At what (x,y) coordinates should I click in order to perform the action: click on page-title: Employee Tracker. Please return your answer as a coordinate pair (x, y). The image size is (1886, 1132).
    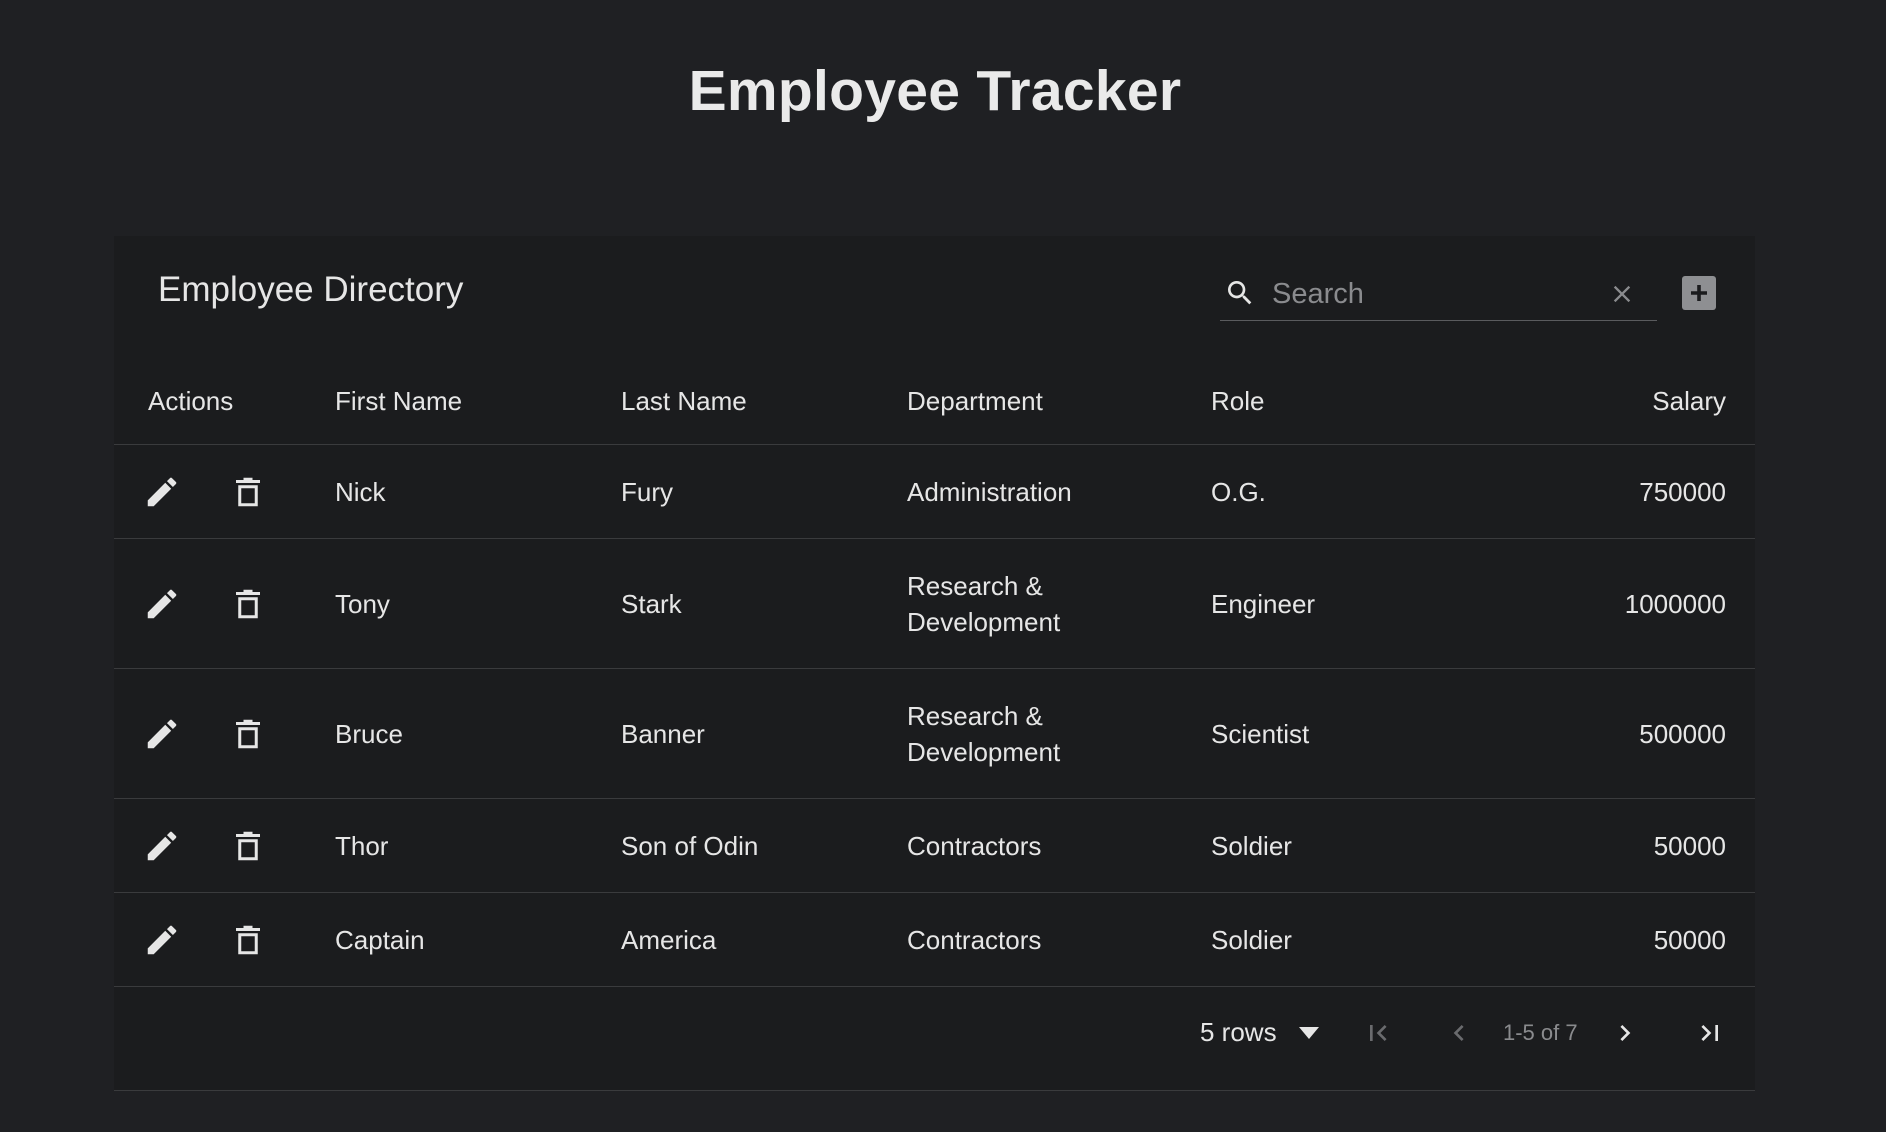
    Looking at the image, I should click on (935, 91).